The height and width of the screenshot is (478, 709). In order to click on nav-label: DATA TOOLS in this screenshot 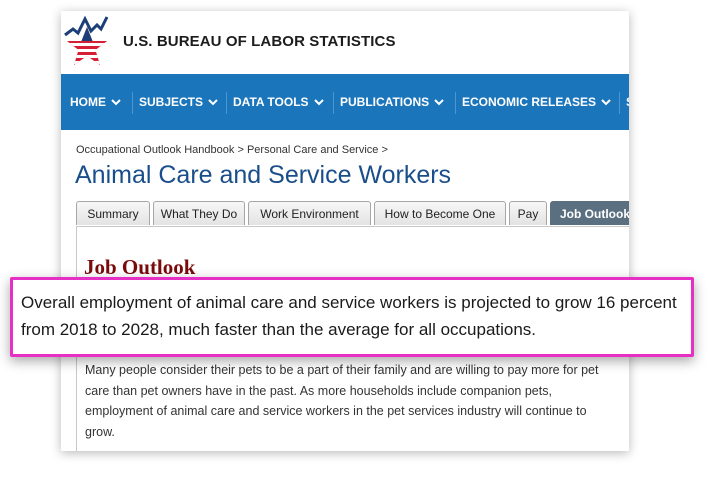, I will do `click(271, 102)`.